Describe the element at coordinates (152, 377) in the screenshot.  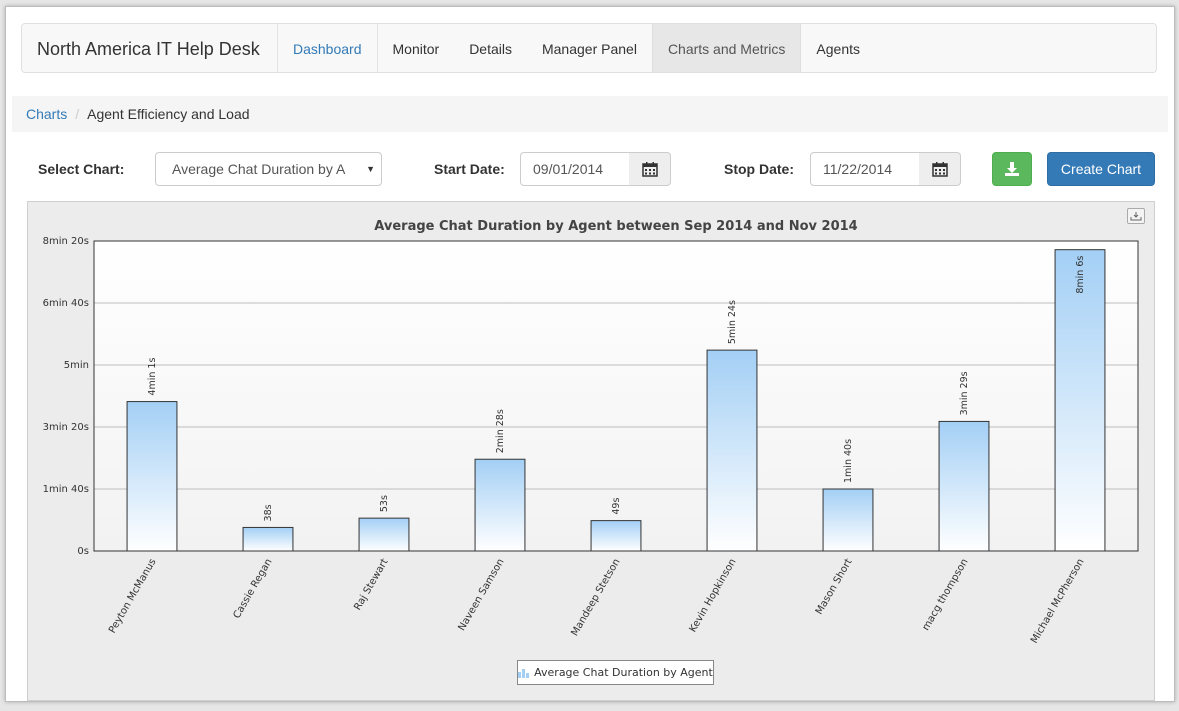
I see `data-label: 4min 1s` at that location.